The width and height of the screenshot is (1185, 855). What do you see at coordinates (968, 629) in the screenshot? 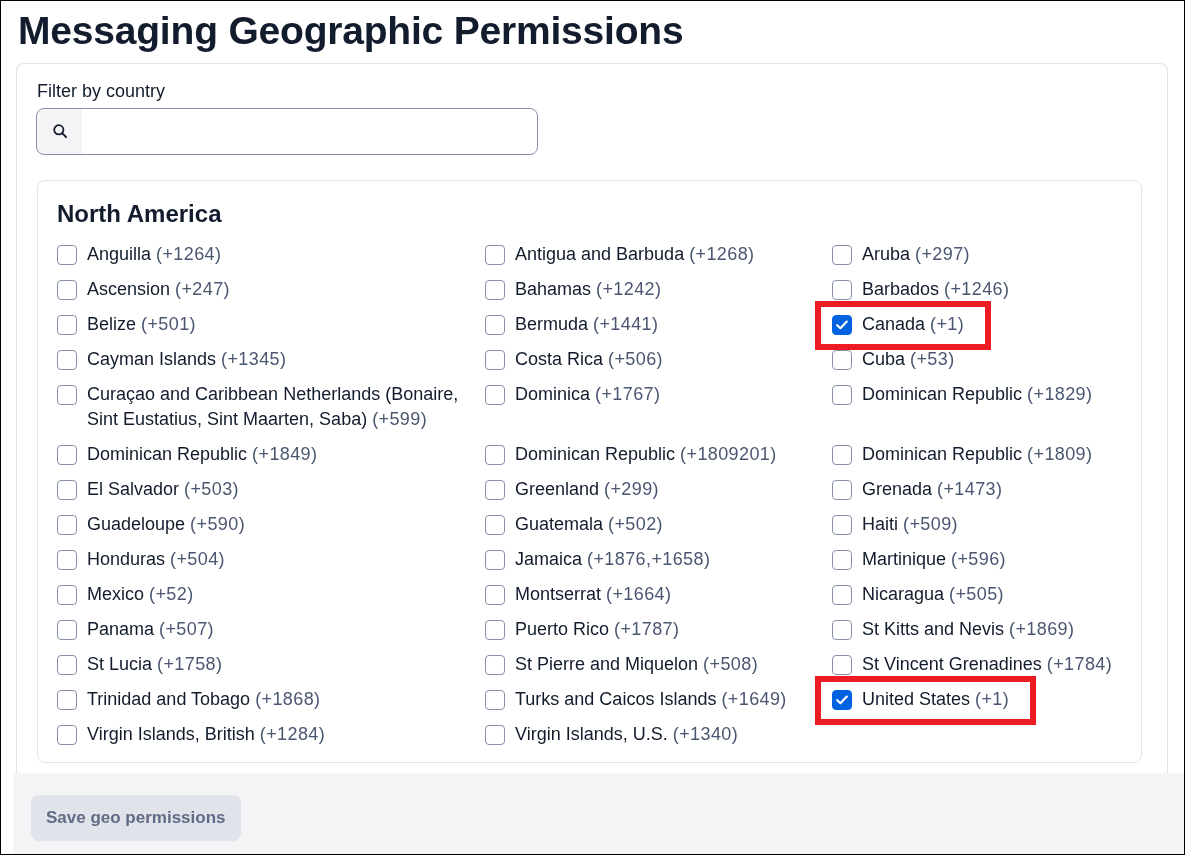
I see `country-label: St Kitts and Nevis (+1869)` at bounding box center [968, 629].